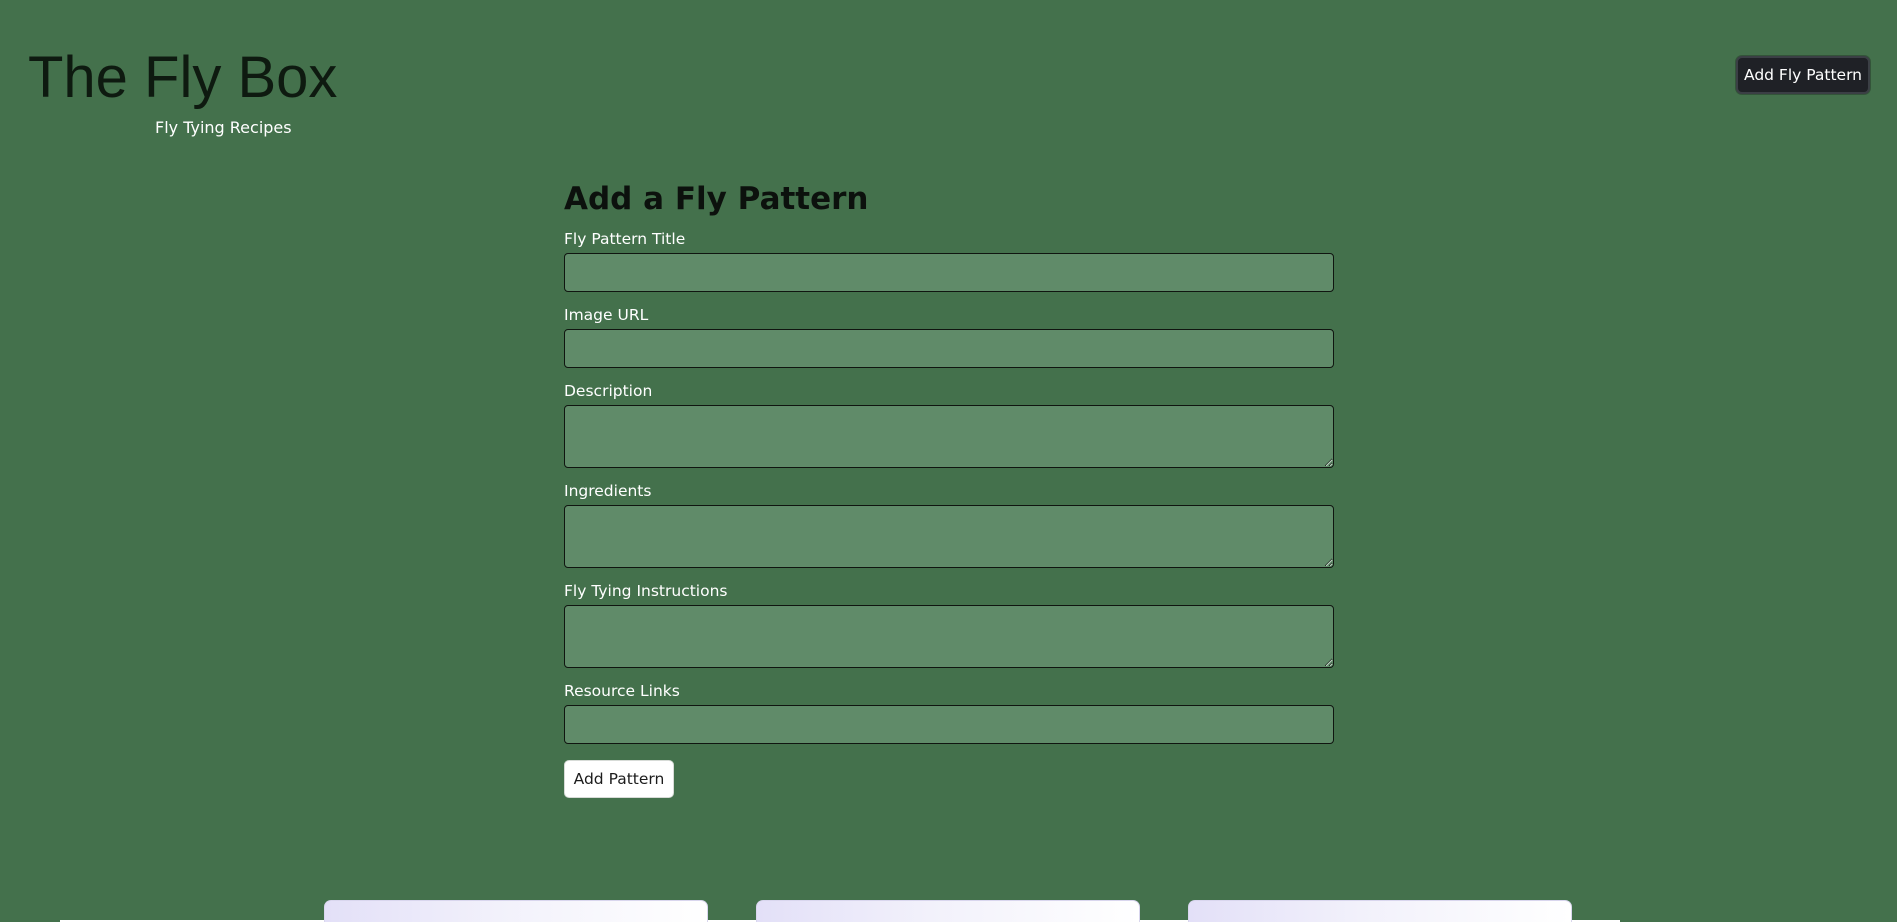 The image size is (1897, 922). I want to click on description-label: Description, so click(608, 391).